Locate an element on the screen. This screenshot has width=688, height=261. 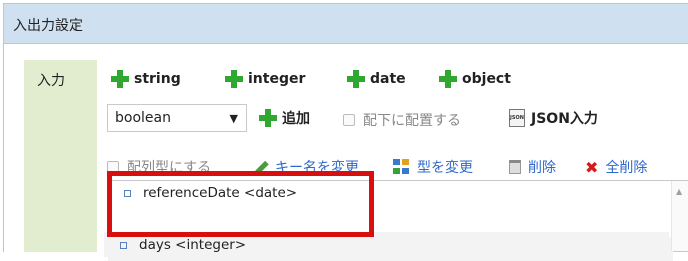
place-under-checkbox: 配下に配置する is located at coordinates (402, 120).